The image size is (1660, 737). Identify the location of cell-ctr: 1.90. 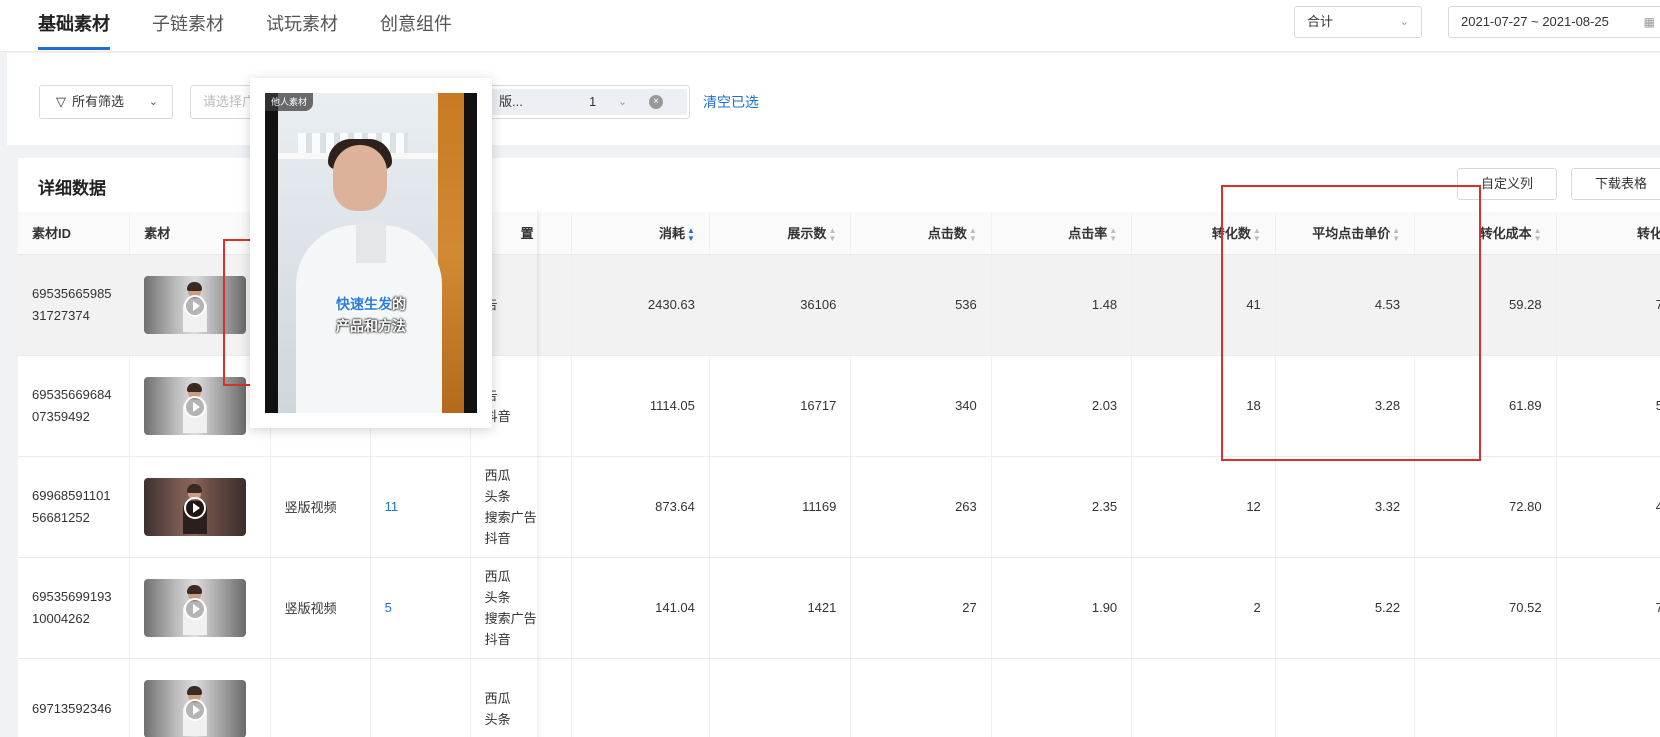
(1062, 608).